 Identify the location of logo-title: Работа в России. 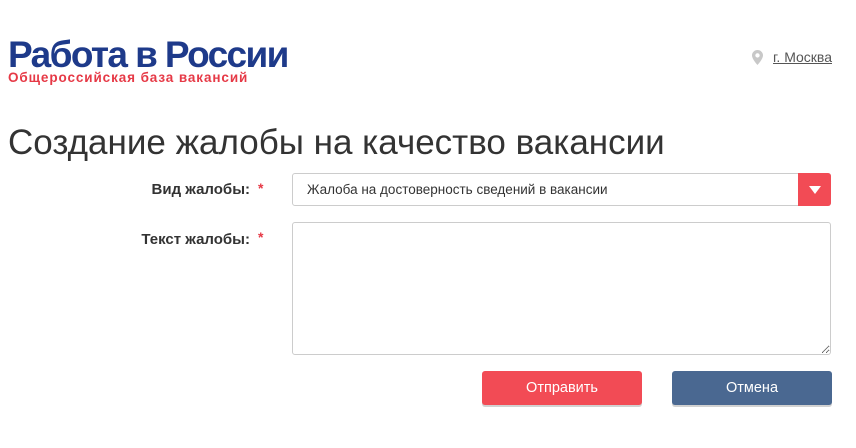
(148, 54).